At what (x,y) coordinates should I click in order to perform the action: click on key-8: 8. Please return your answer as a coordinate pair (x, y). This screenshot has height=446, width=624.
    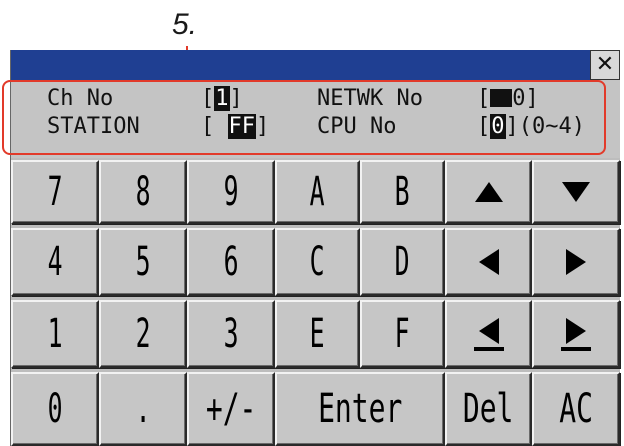
    Looking at the image, I should click on (143, 192).